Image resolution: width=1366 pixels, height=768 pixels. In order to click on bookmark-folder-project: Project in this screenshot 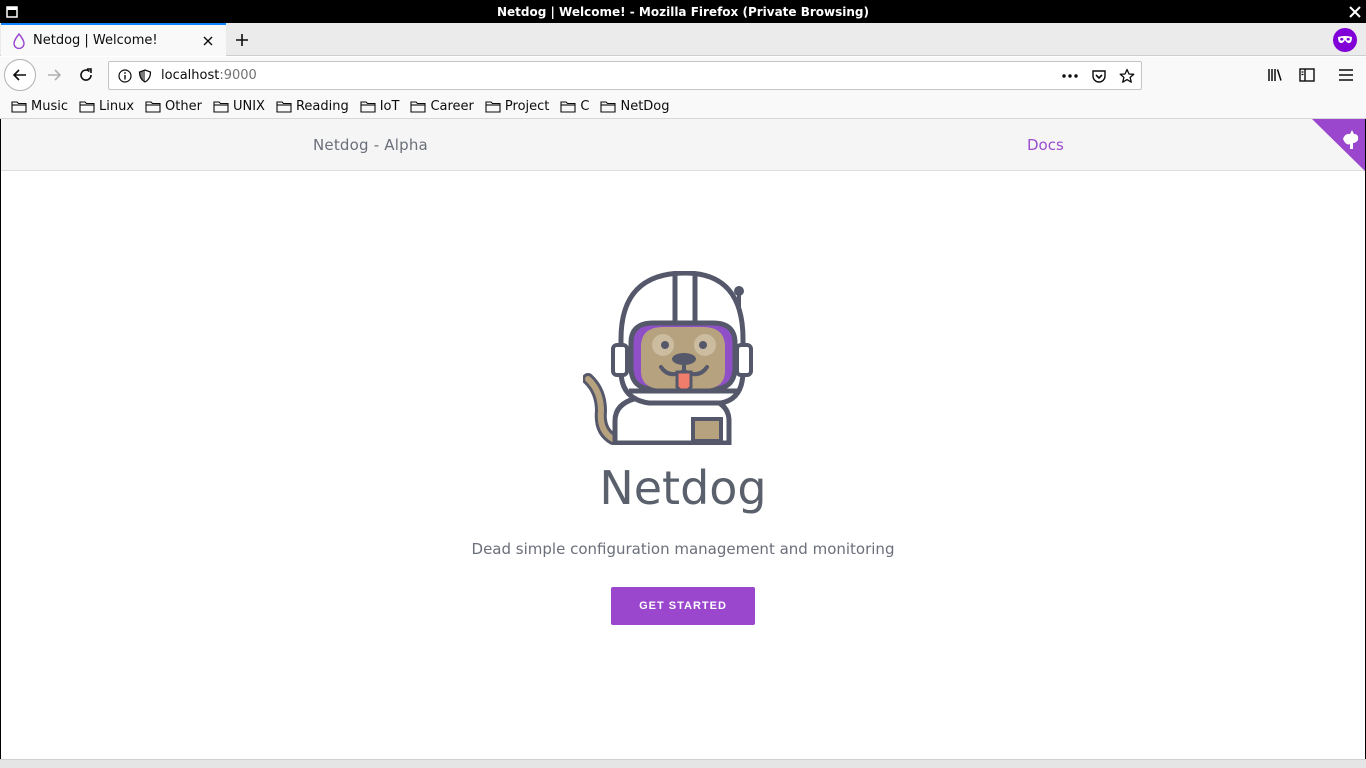, I will do `click(517, 106)`.